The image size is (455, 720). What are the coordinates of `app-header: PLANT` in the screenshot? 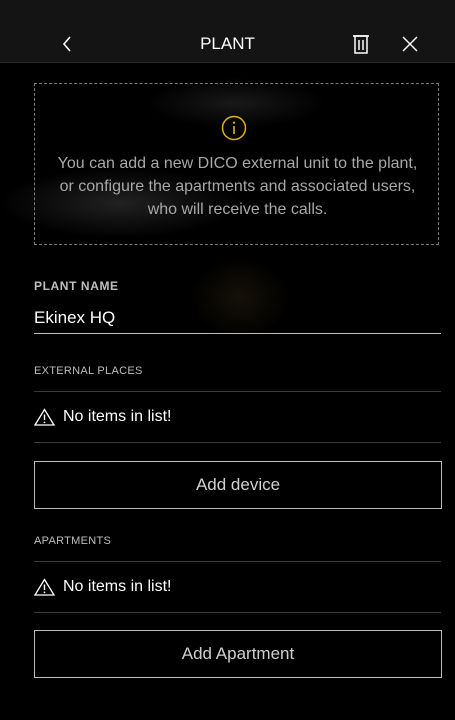 It's located at (227, 31).